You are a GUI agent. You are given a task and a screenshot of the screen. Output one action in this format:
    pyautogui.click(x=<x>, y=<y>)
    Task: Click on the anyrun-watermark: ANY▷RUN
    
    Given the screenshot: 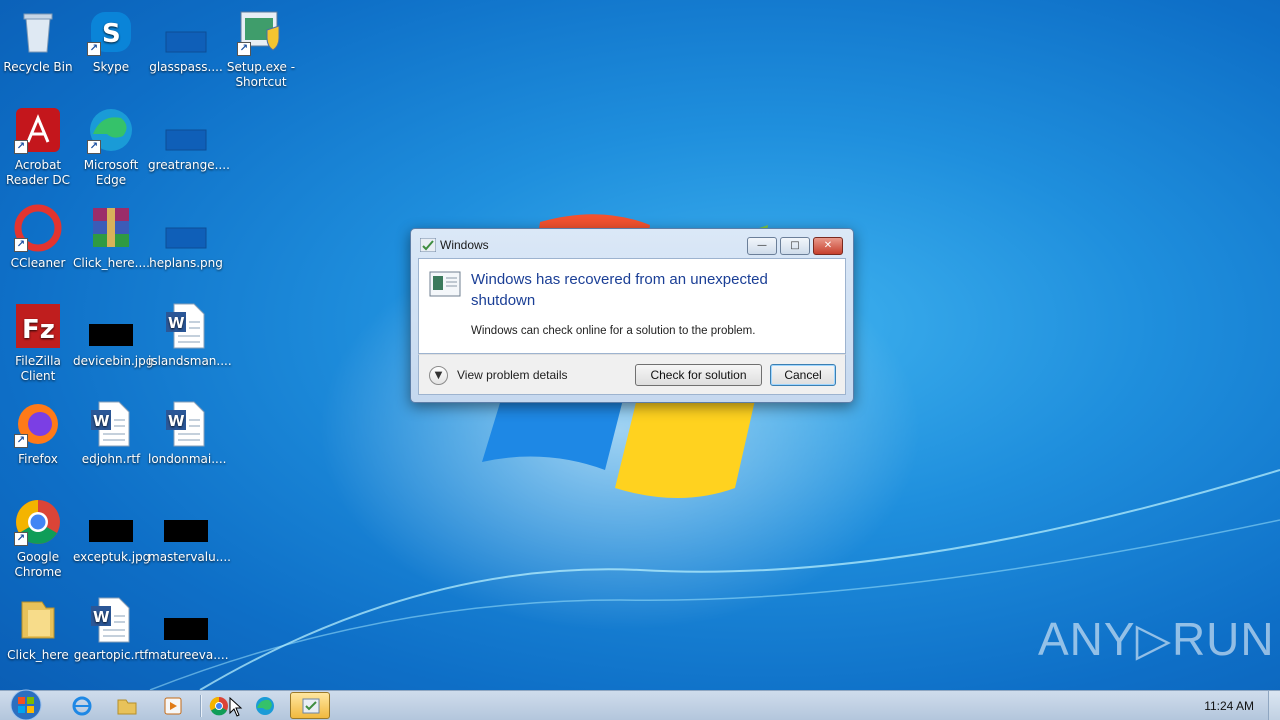 What is the action you would take?
    pyautogui.click(x=1156, y=639)
    